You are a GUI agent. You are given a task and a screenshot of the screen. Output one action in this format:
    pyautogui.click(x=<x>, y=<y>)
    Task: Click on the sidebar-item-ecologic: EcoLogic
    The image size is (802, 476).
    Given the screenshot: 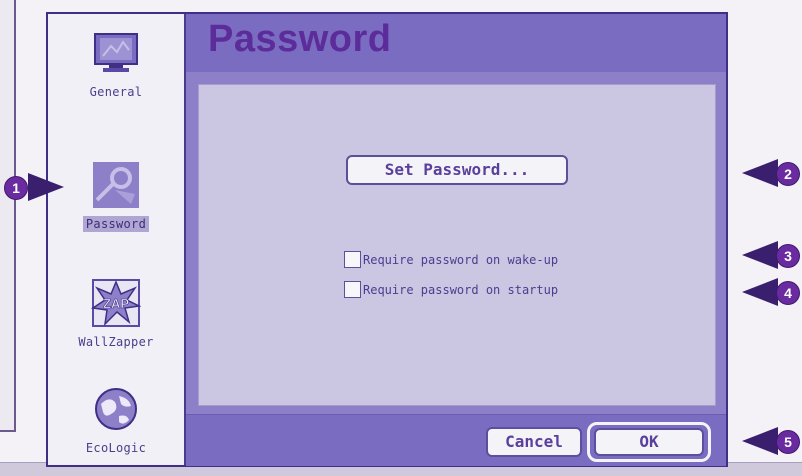 What is the action you would take?
    pyautogui.click(x=116, y=423)
    